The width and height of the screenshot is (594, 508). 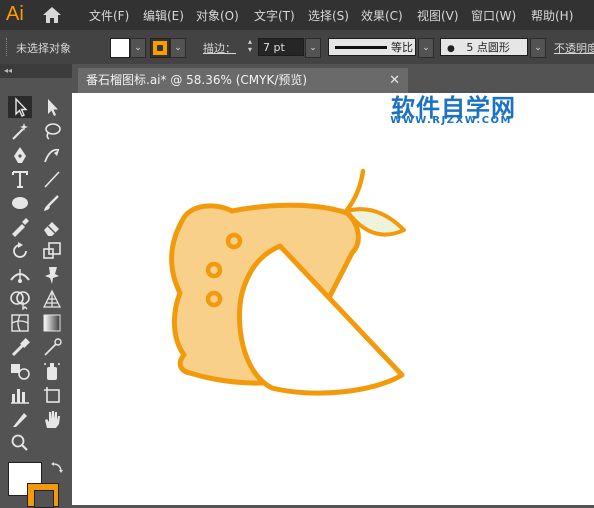 What do you see at coordinates (20, 179) in the screenshot?
I see `type-tool-icon` at bounding box center [20, 179].